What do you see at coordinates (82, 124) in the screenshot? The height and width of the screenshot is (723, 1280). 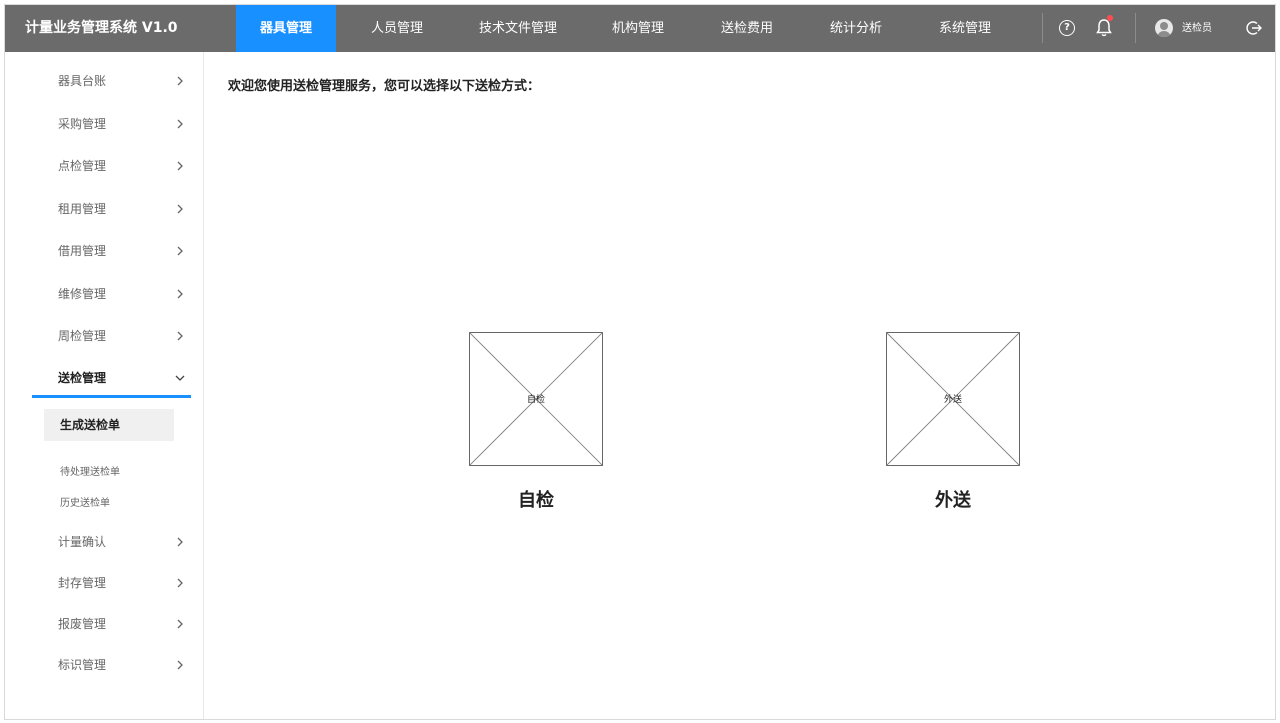 I see `sidebar-item-label: 采购管理` at bounding box center [82, 124].